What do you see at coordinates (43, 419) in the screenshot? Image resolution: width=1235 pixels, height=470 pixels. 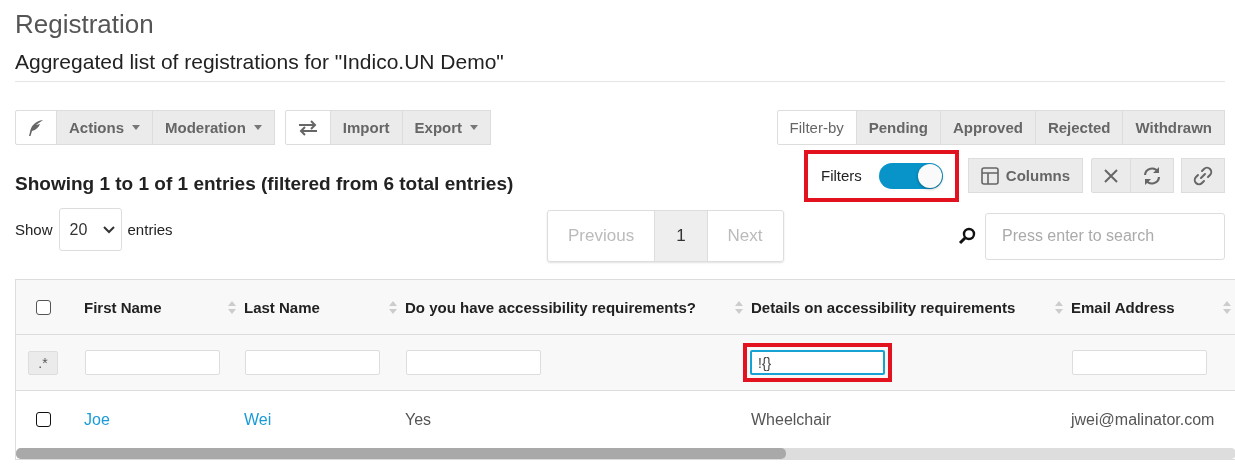 I see `row-checkbox` at bounding box center [43, 419].